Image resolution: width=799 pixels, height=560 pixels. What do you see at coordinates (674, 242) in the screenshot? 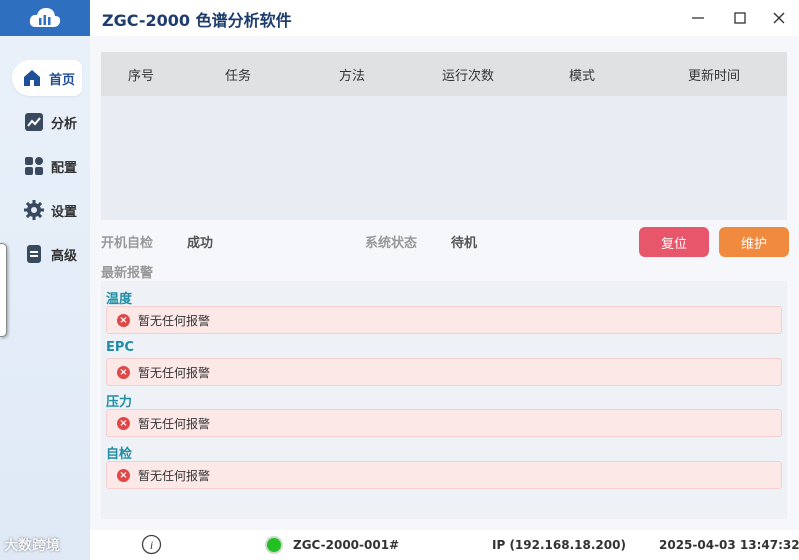
I see `reset-button: 复位` at bounding box center [674, 242].